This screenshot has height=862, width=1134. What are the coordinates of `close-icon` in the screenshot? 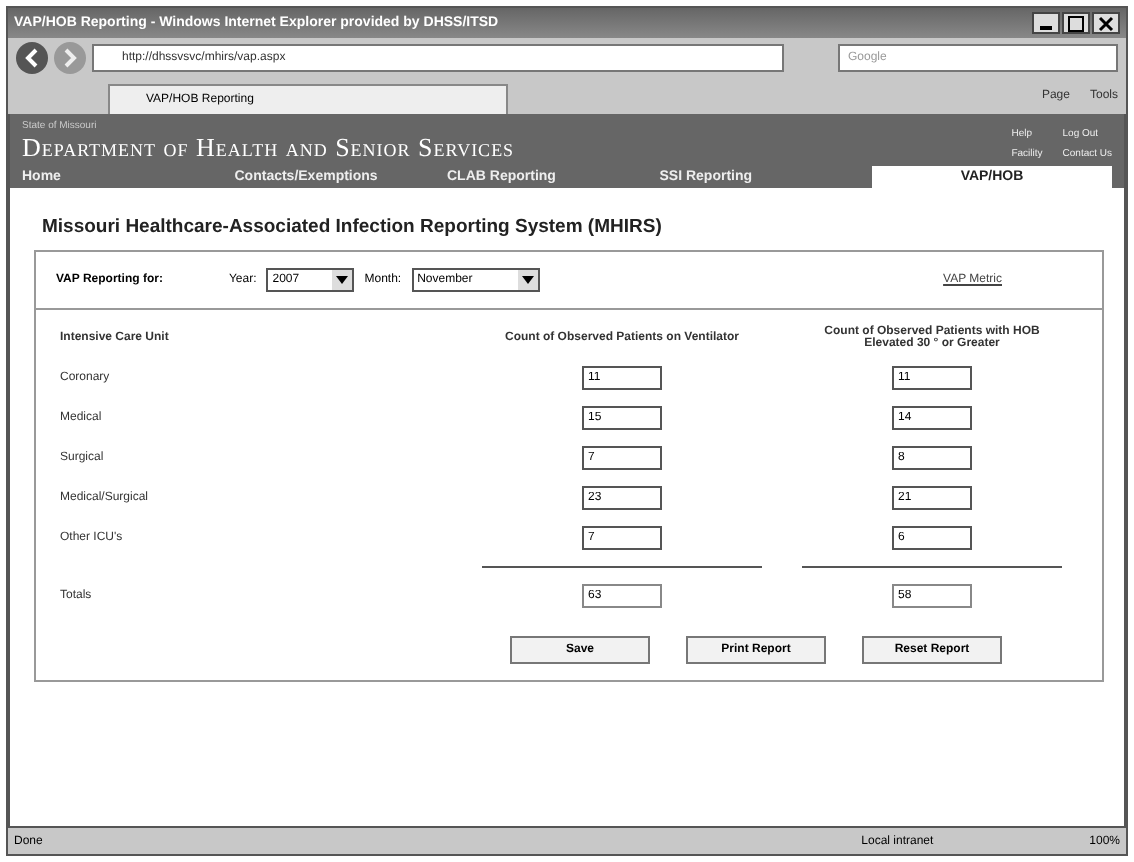 It's located at (1106, 23).